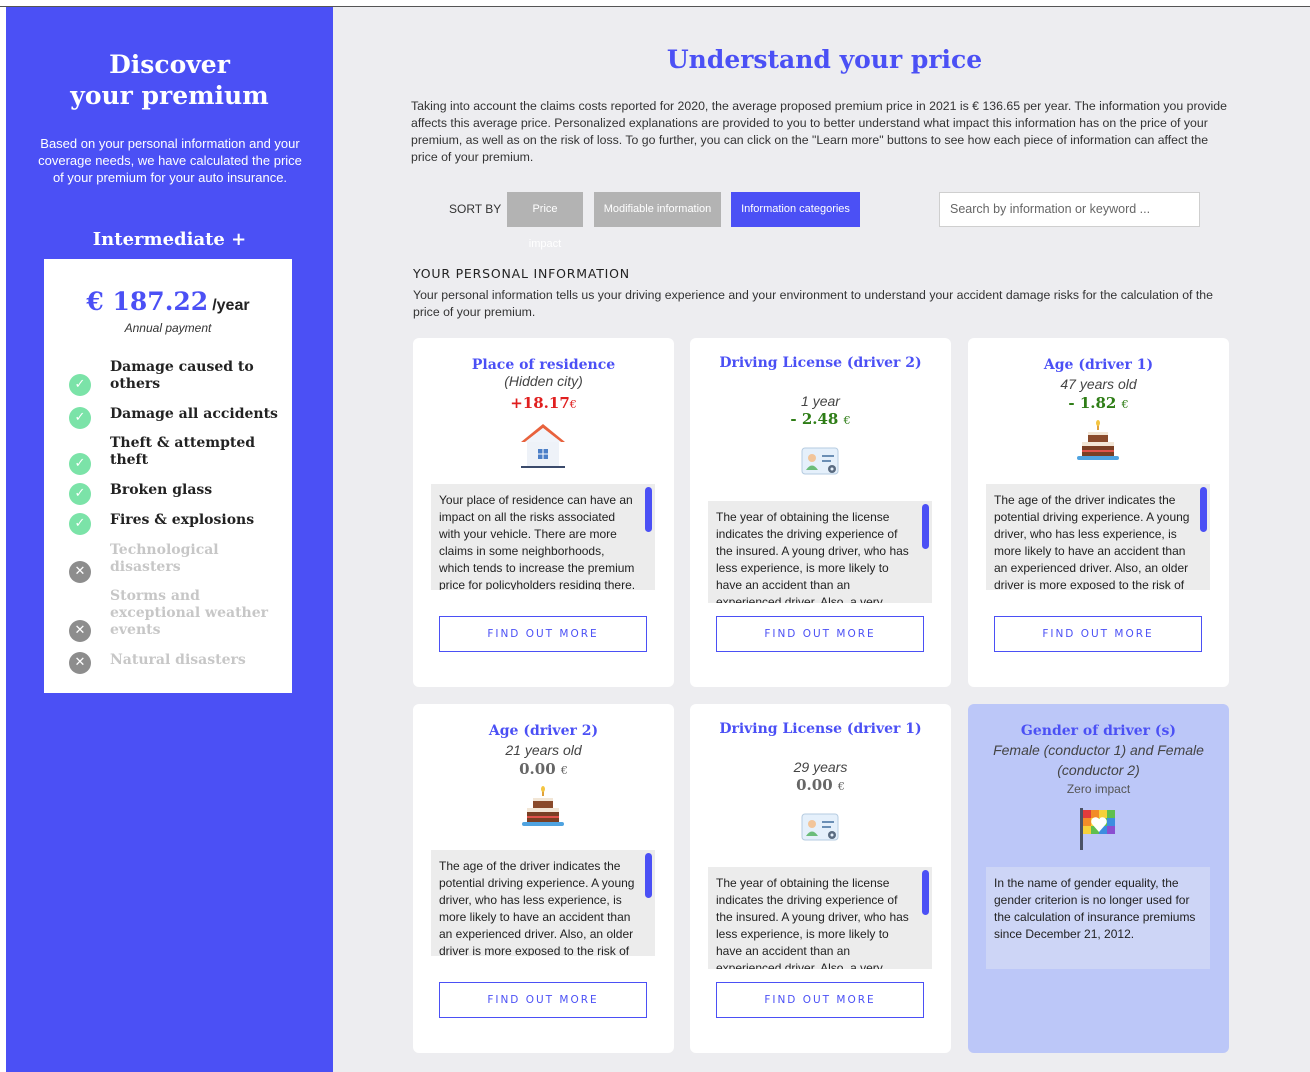 The width and height of the screenshot is (1310, 1072). I want to click on coverage-item: ✕ Technological disasters, so click(168, 561).